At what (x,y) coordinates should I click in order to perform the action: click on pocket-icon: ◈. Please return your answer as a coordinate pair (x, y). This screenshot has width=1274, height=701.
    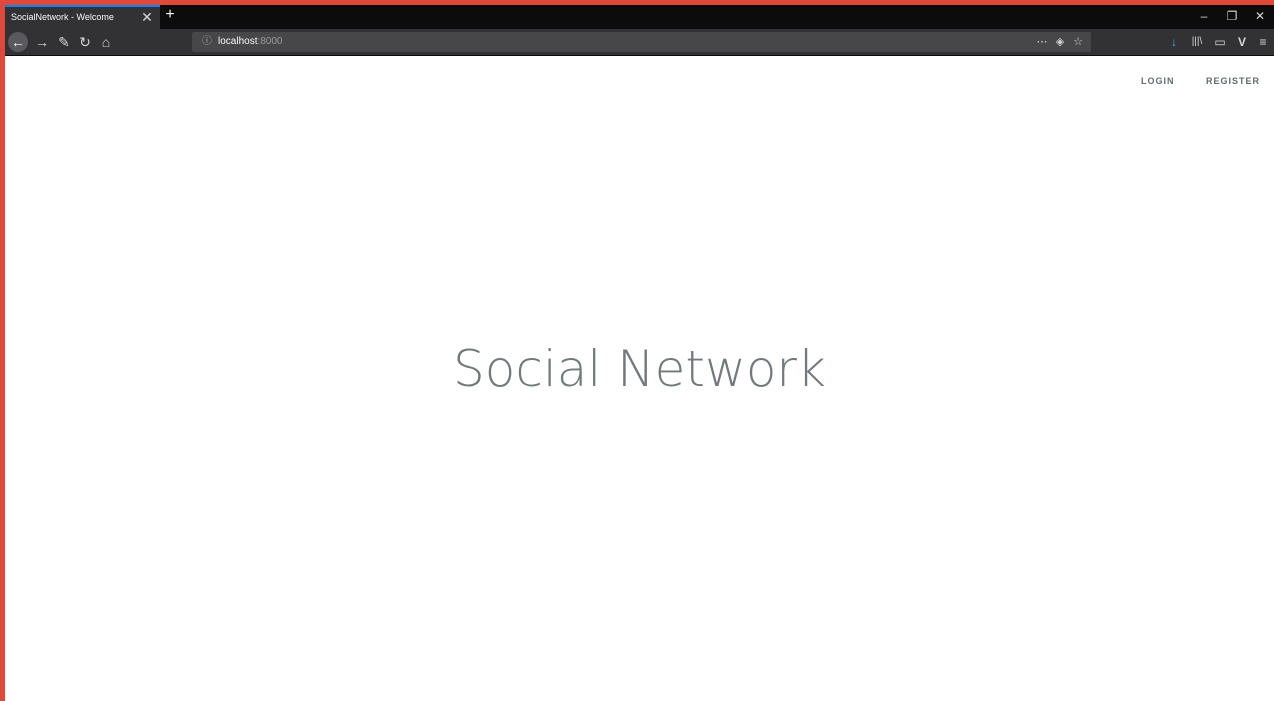
    Looking at the image, I should click on (1060, 42).